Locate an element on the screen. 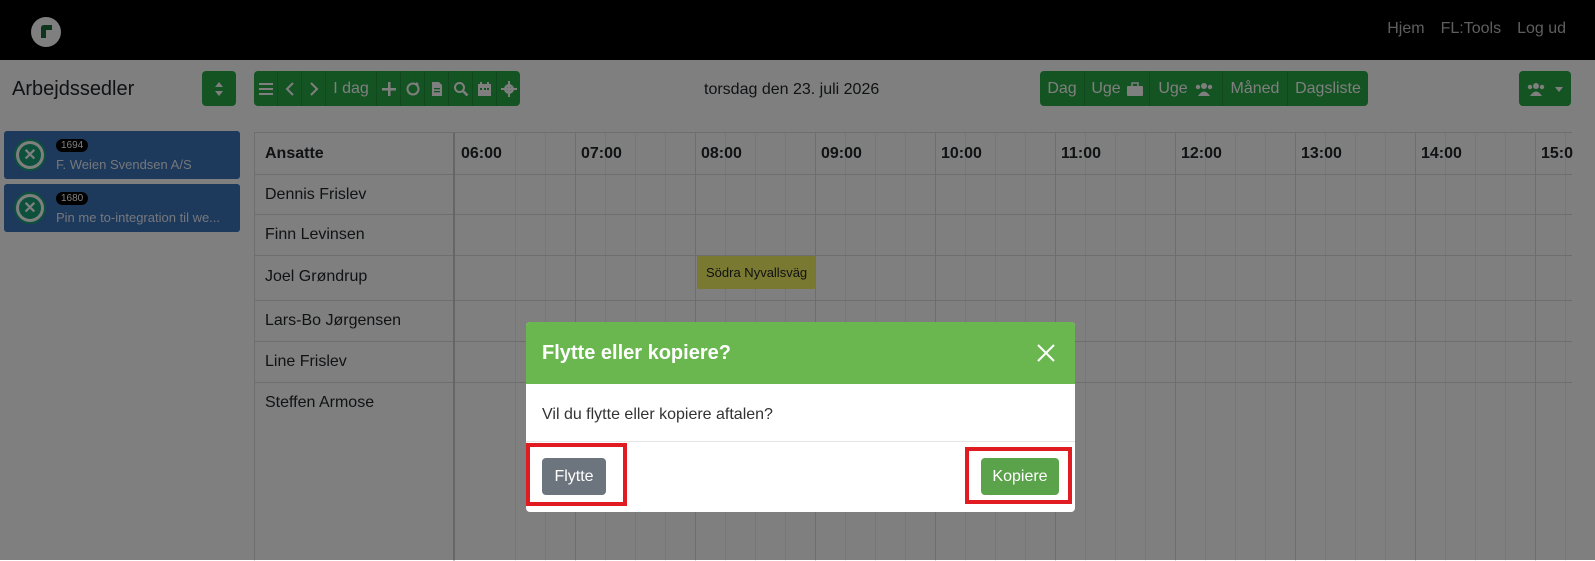 This screenshot has width=1595, height=561. close-dialog-button is located at coordinates (1046, 353).